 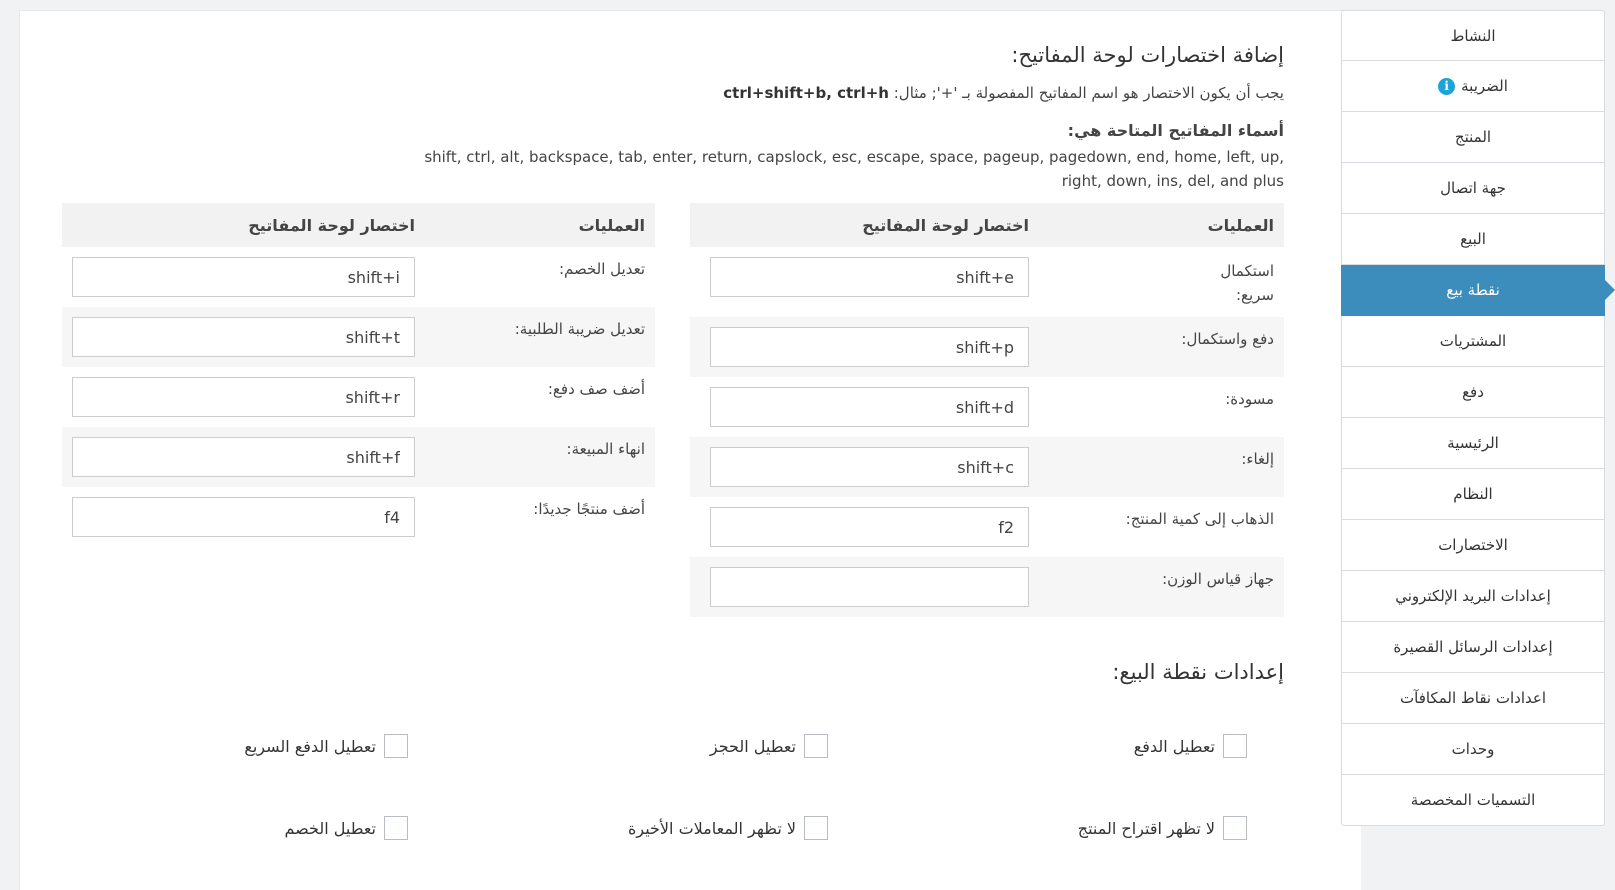 I want to click on sidebar-item-tax: الضريبة i, so click(x=1473, y=86).